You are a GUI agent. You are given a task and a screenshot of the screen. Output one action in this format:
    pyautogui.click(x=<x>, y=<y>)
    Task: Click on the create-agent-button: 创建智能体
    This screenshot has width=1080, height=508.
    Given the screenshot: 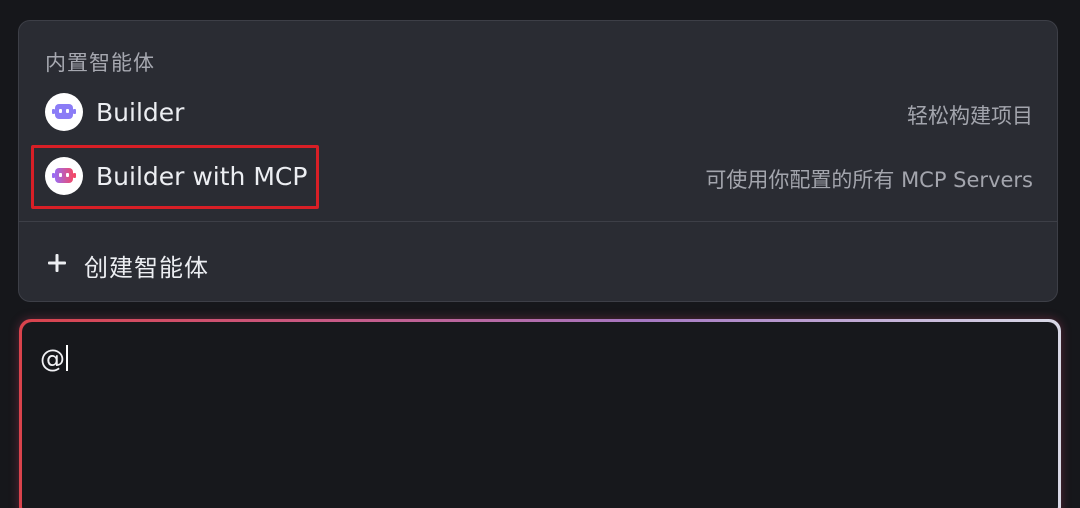 What is the action you would take?
    pyautogui.click(x=181, y=263)
    